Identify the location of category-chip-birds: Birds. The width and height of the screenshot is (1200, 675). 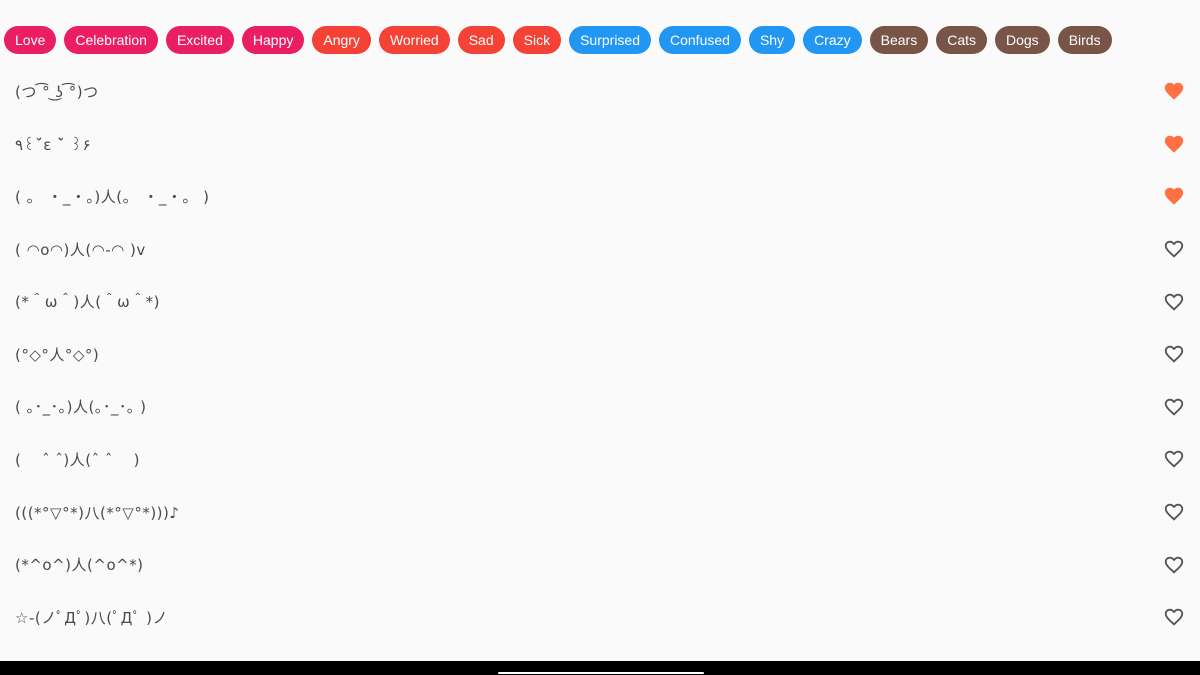
(1084, 40).